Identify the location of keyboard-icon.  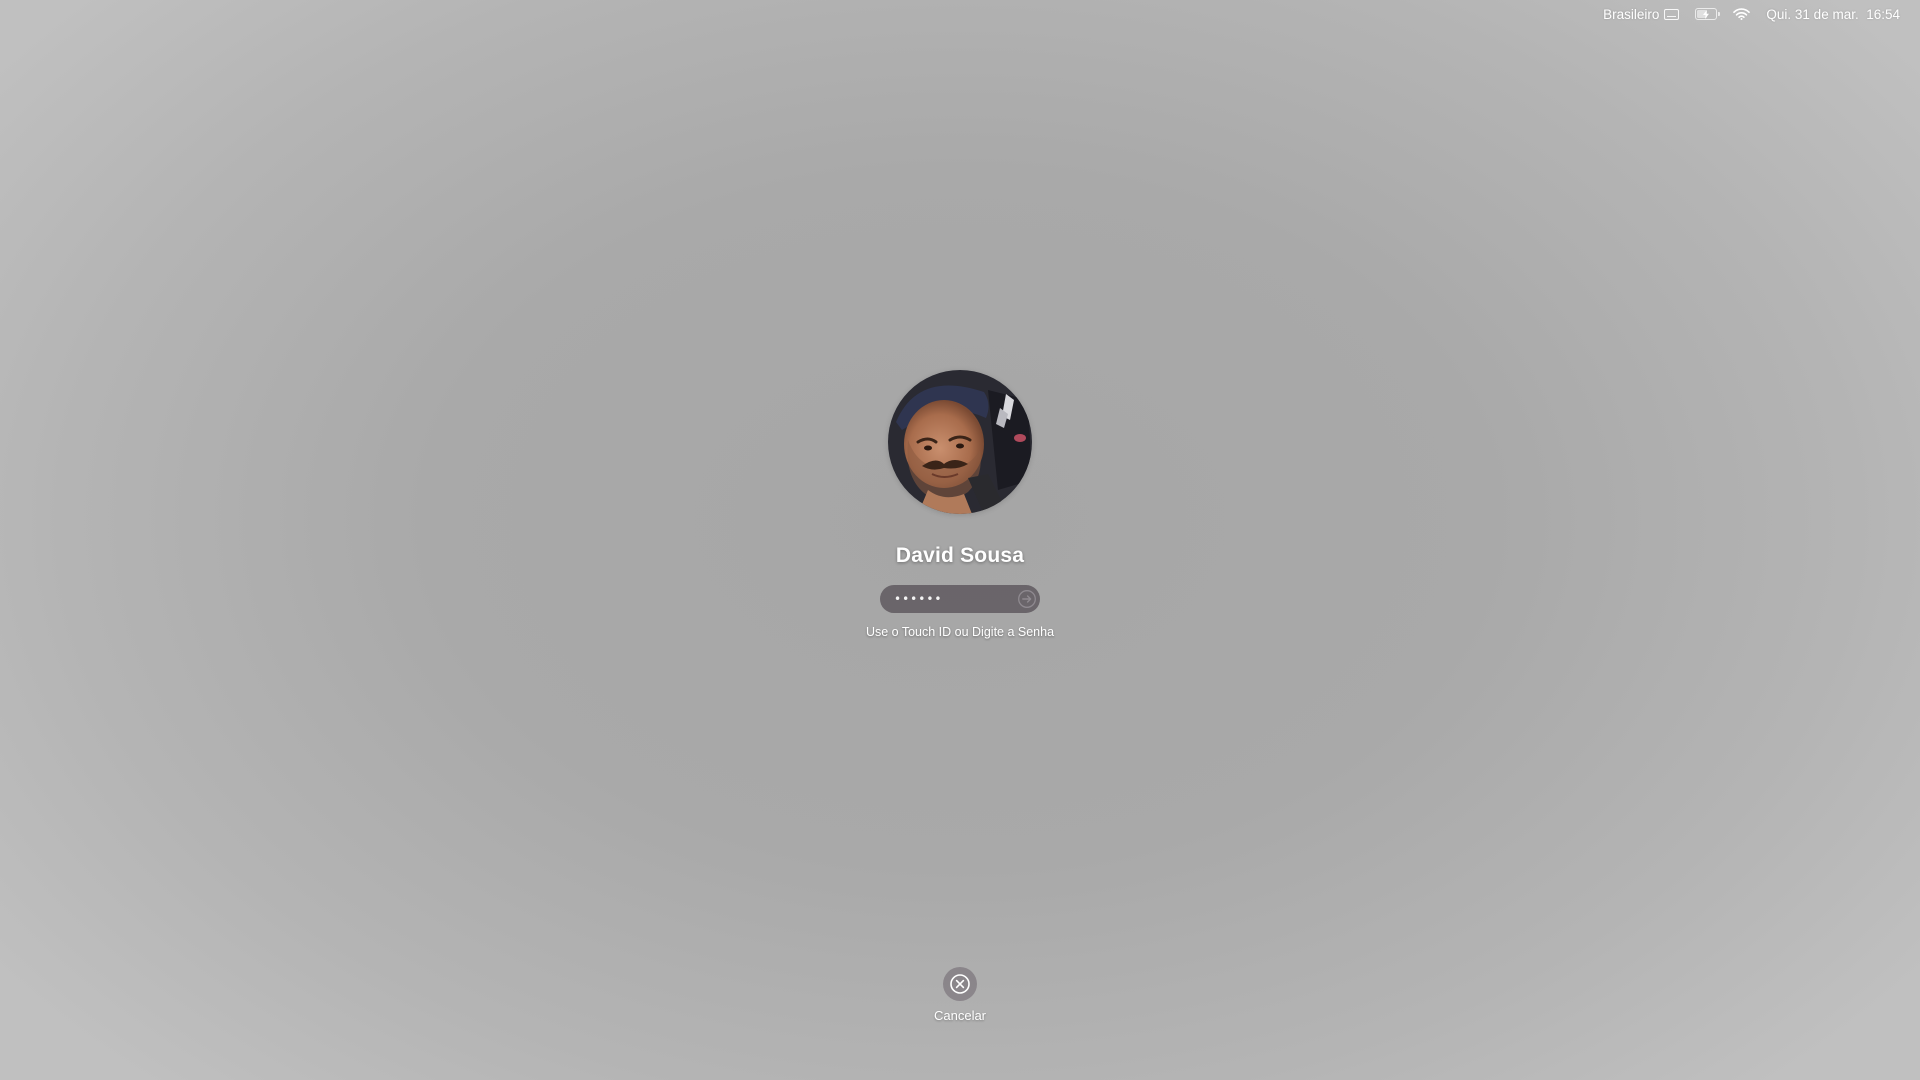
(1672, 14).